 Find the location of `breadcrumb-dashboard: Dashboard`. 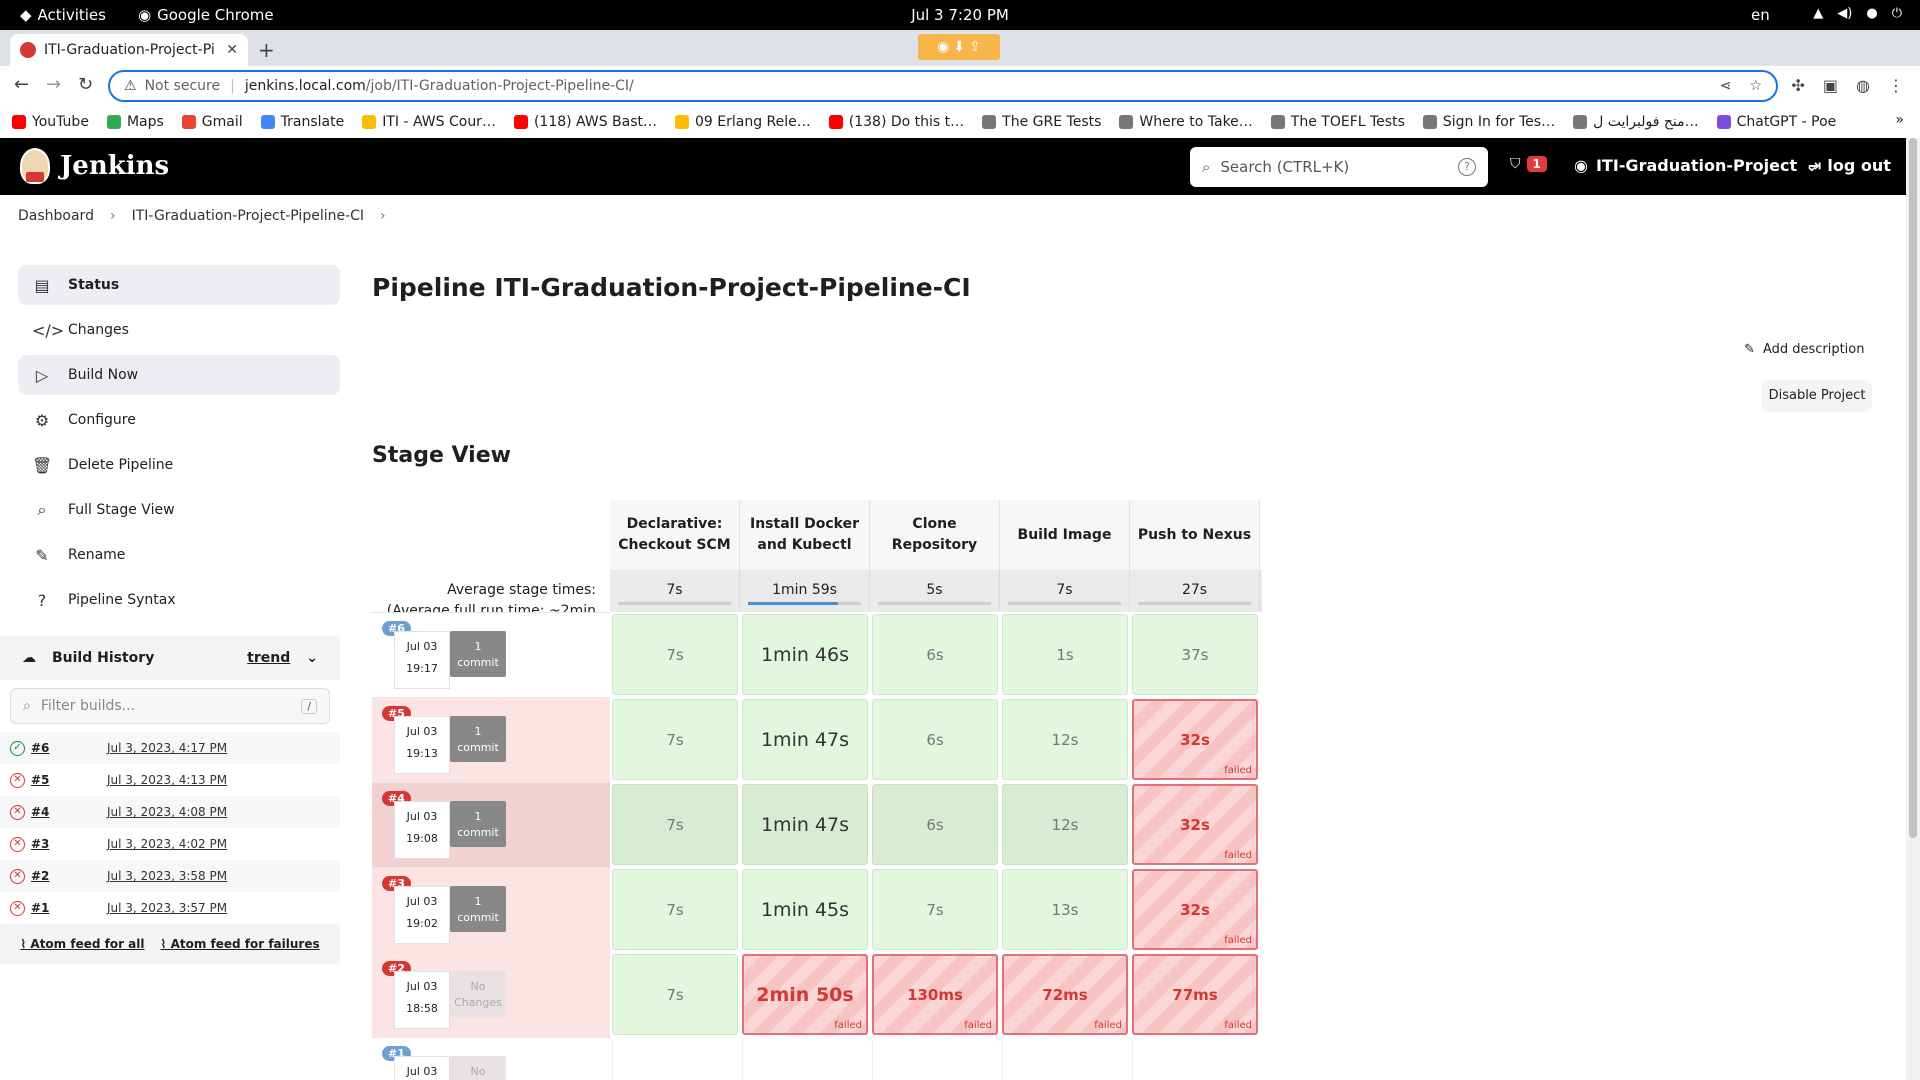

breadcrumb-dashboard: Dashboard is located at coordinates (56, 216).